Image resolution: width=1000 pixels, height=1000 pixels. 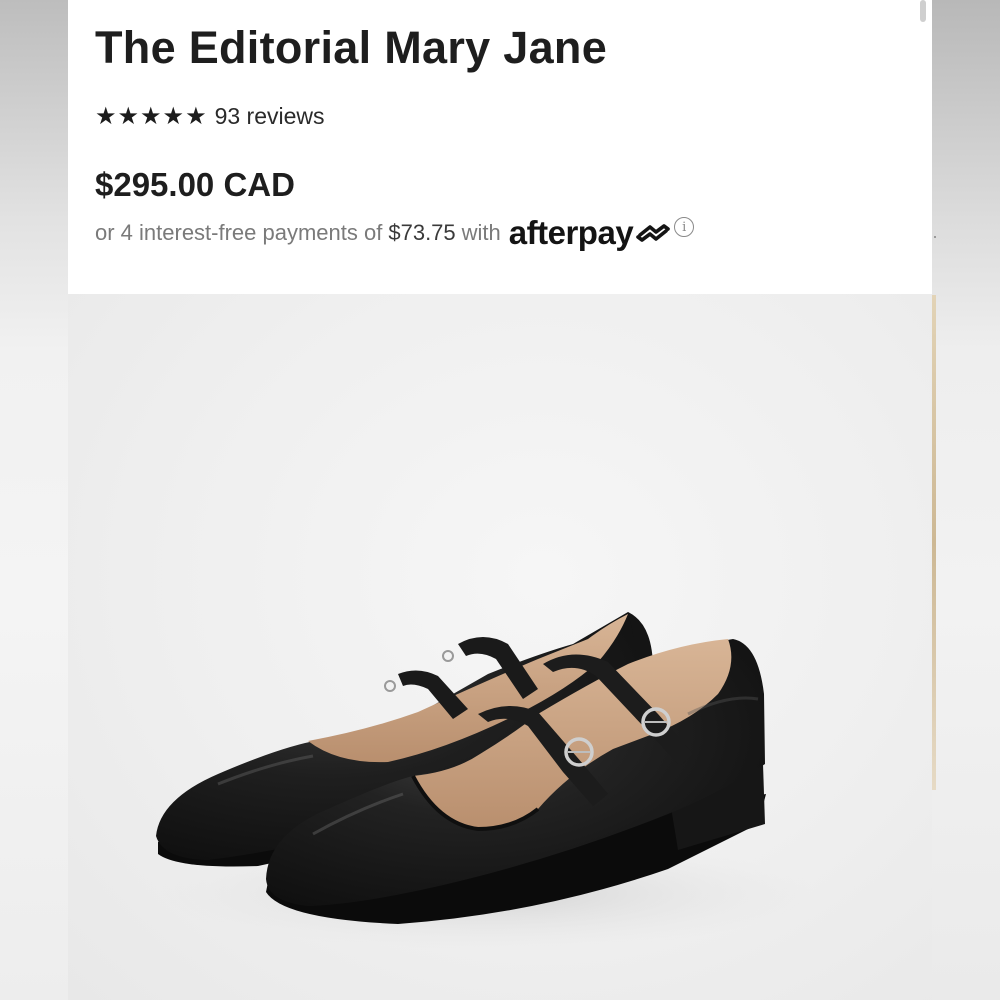 What do you see at coordinates (481, 232) in the screenshot?
I see `installments-suffix: with` at bounding box center [481, 232].